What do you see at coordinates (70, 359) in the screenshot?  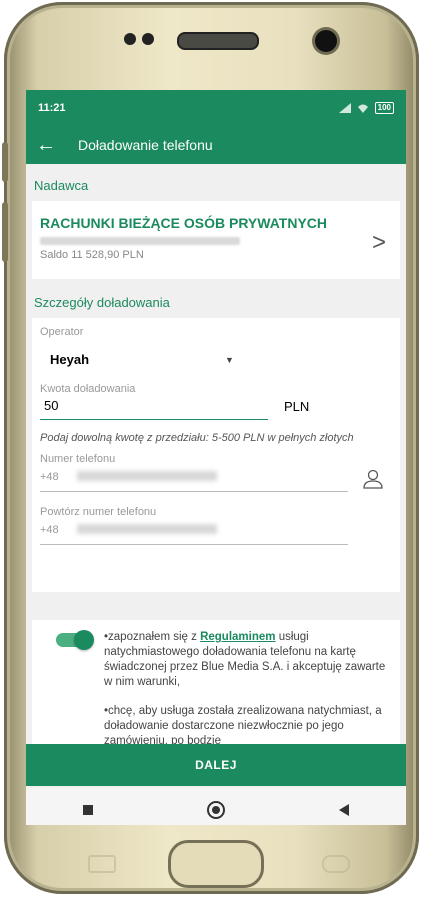 I see `operator-value: Heyah` at bounding box center [70, 359].